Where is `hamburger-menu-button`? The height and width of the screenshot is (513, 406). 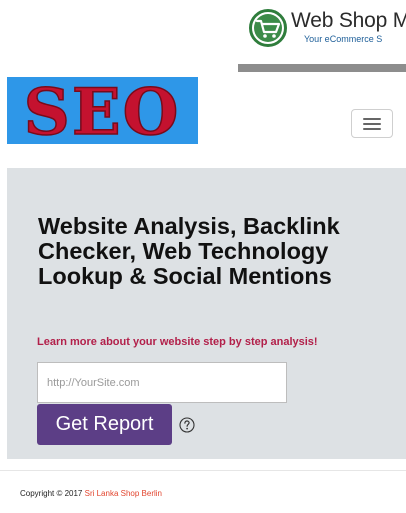 hamburger-menu-button is located at coordinates (372, 123).